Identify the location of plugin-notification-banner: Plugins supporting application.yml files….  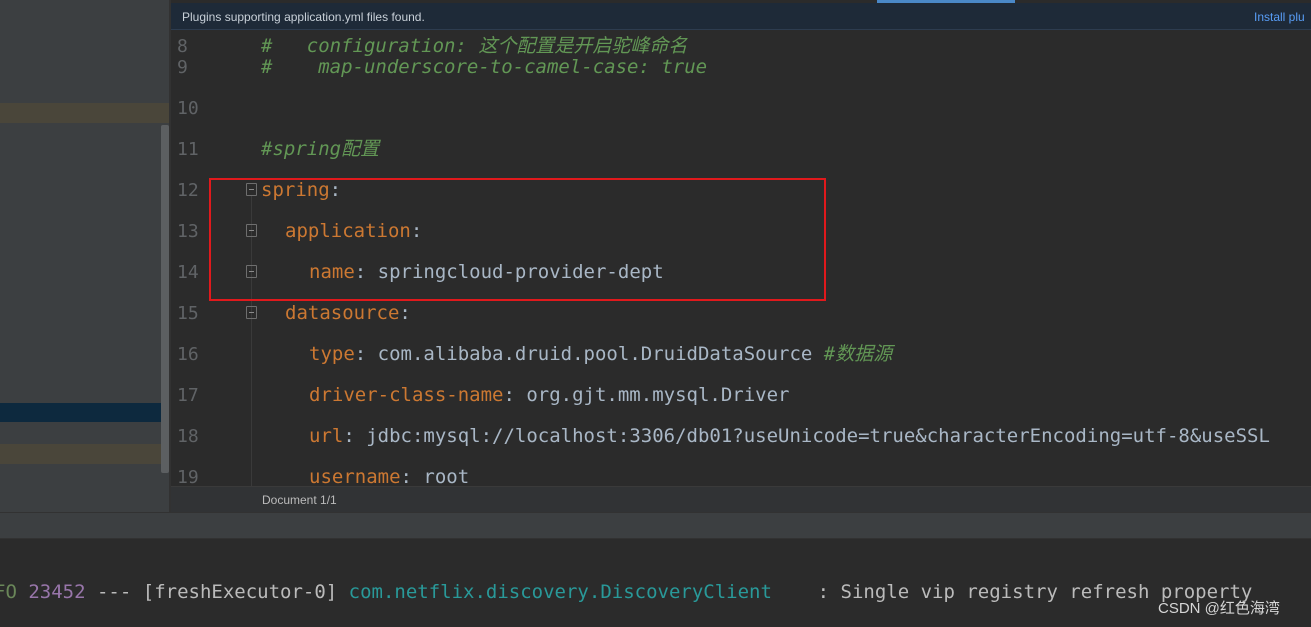
(741, 16).